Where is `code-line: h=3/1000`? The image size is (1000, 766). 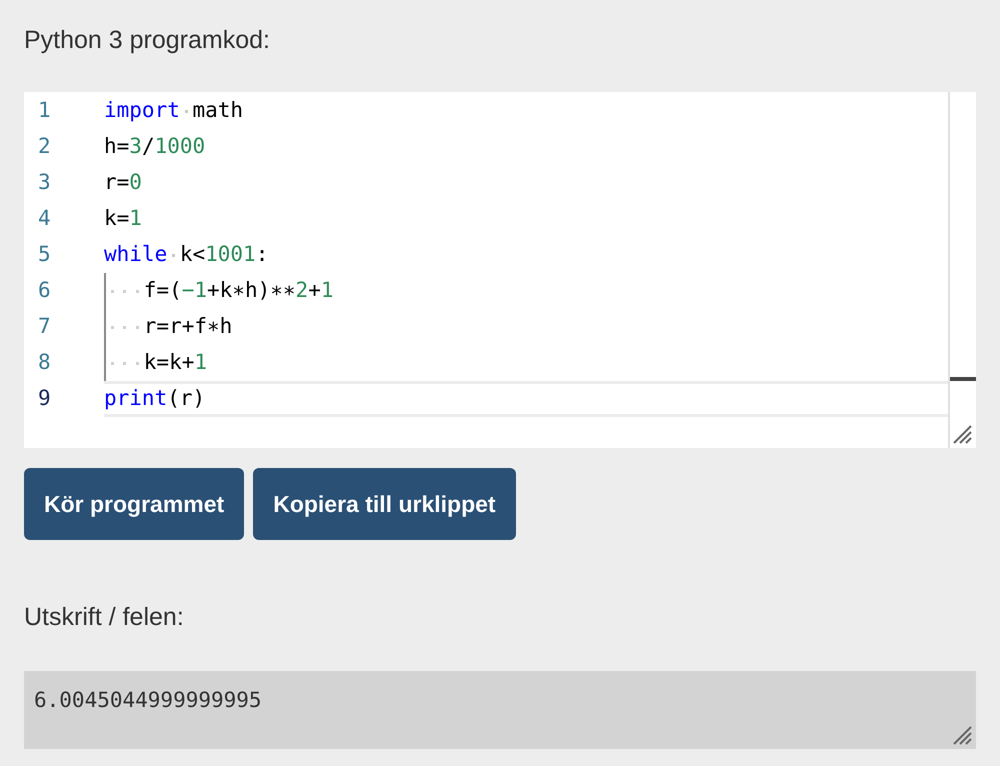
code-line: h=3/1000 is located at coordinates (155, 146).